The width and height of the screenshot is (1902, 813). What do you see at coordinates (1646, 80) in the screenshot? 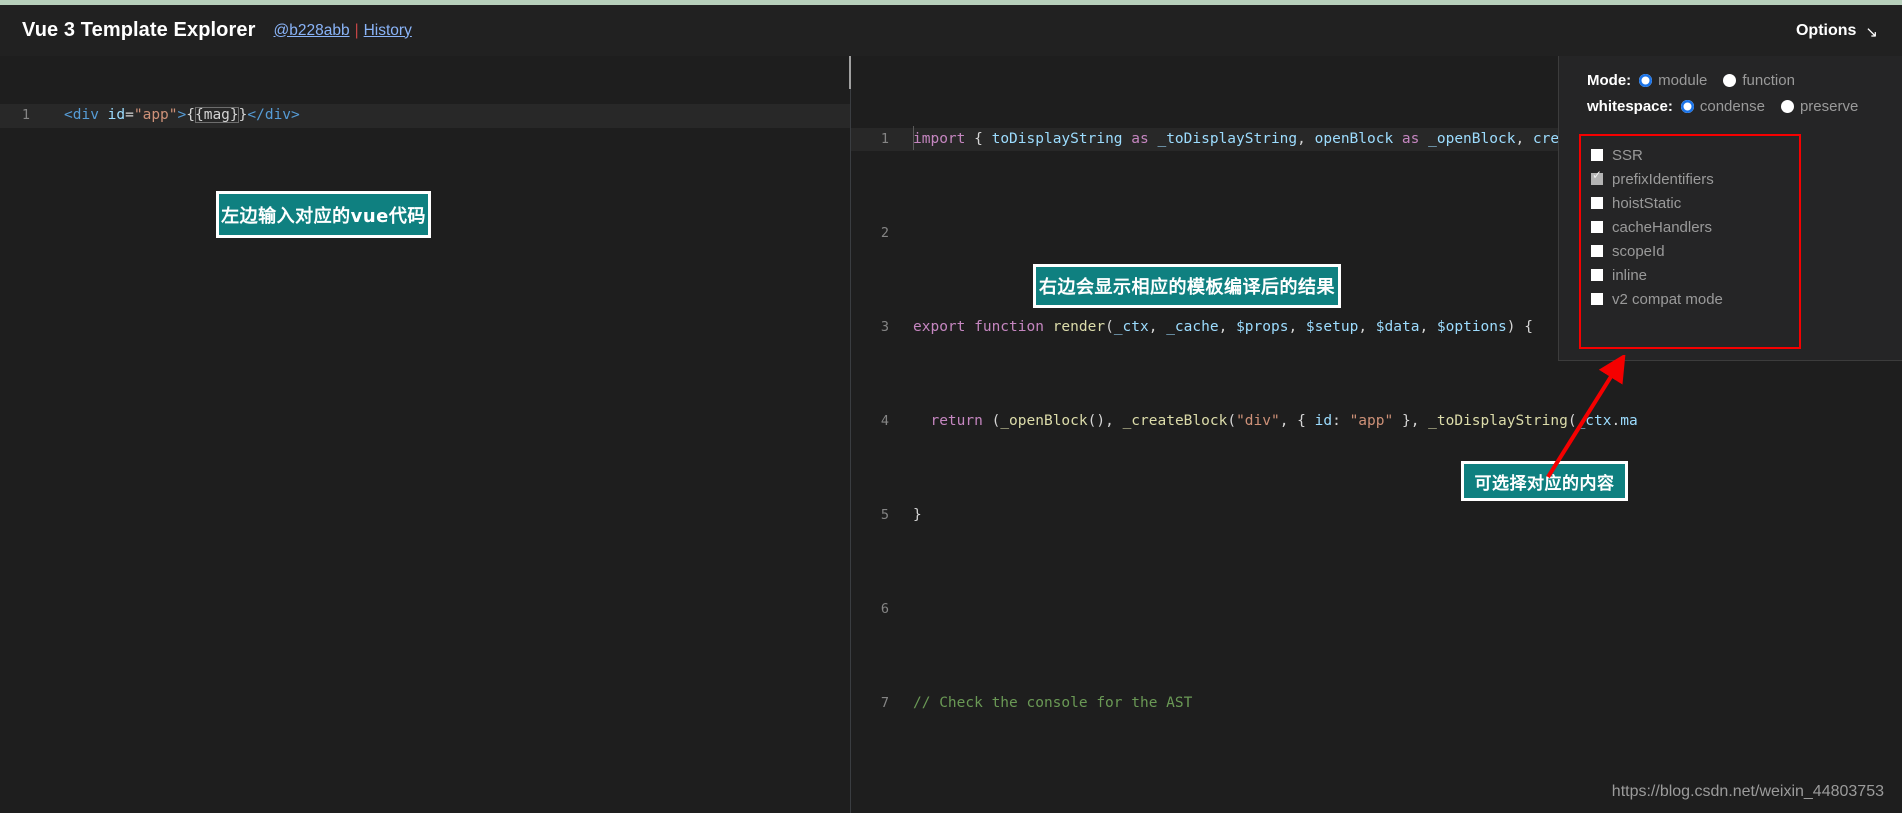
I see `radio-mode-module` at bounding box center [1646, 80].